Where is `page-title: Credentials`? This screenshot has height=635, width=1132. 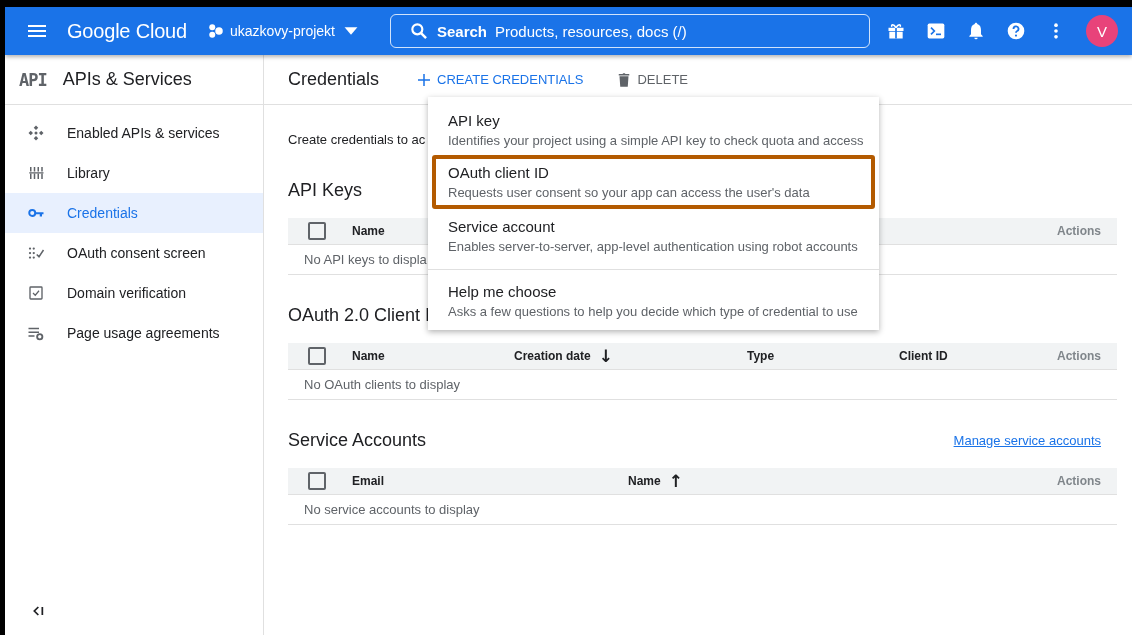 page-title: Credentials is located at coordinates (334, 79).